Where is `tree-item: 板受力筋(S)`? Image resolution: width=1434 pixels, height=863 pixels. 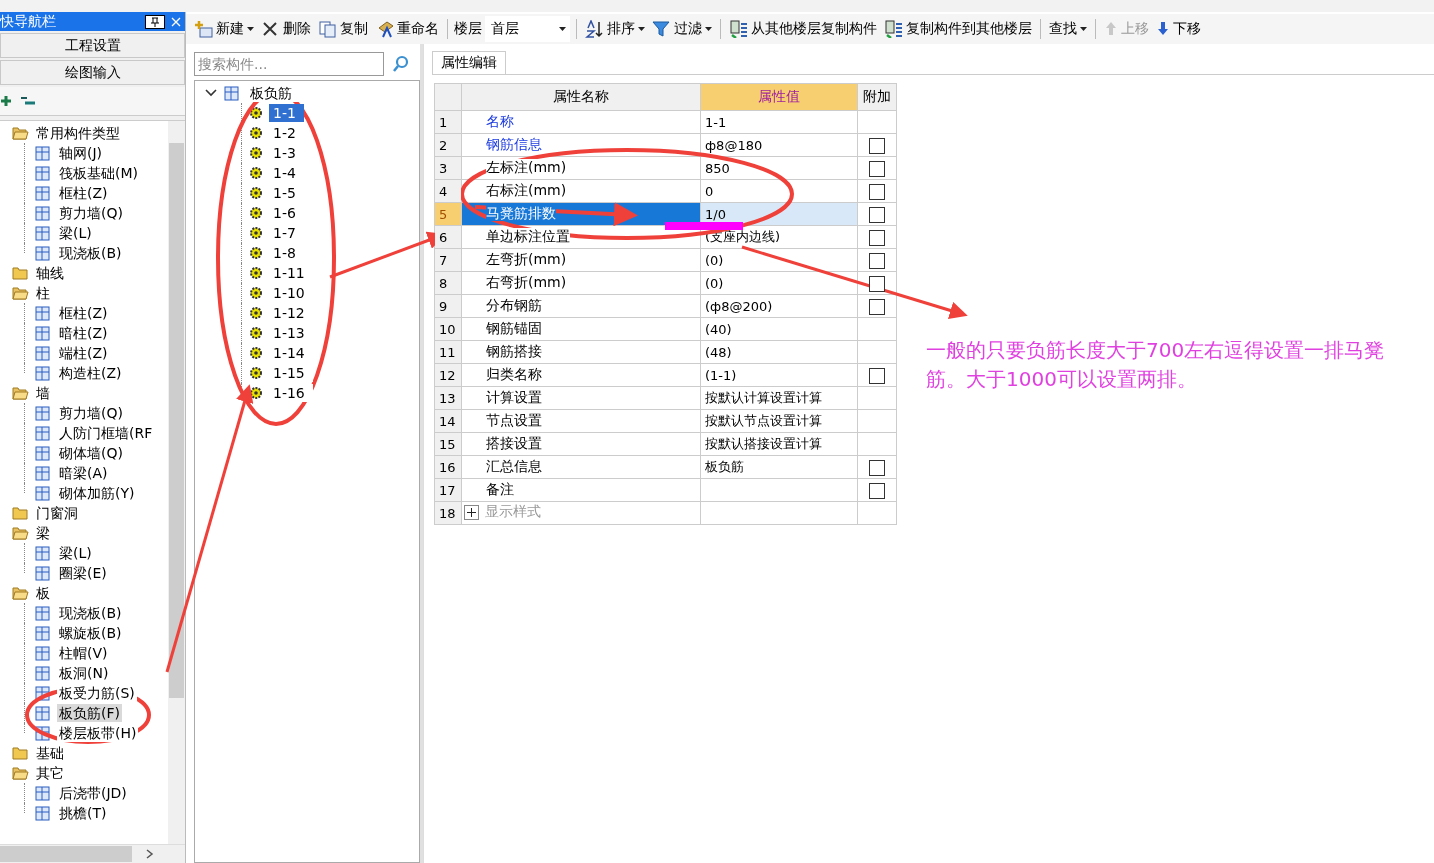 tree-item: 板受力筋(S) is located at coordinates (97, 693).